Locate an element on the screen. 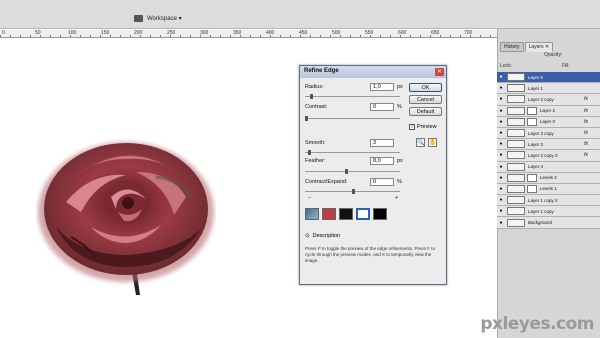  smooth-slider-handle is located at coordinates (309, 152).